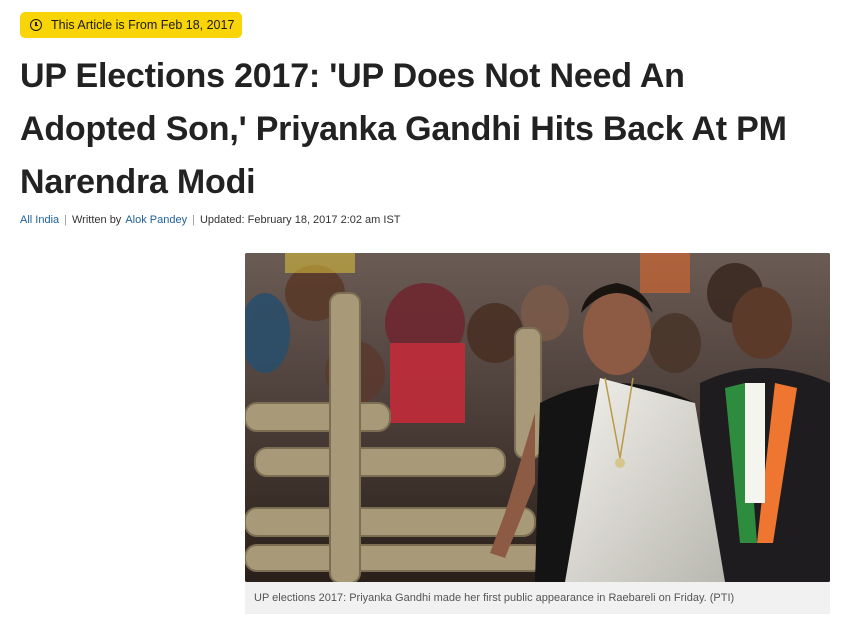  I want to click on article-date-text: This Article is From Feb 18, 2017, so click(143, 25).